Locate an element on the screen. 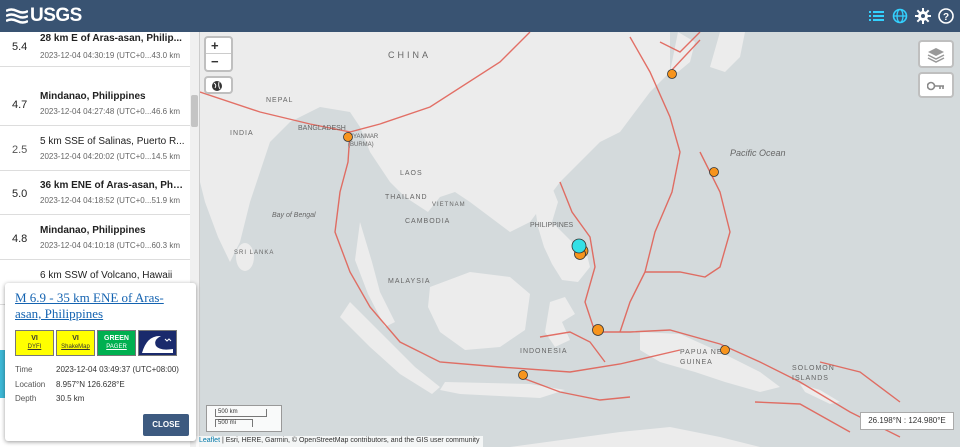 The image size is (960, 447). help-icon: ? is located at coordinates (945, 15).